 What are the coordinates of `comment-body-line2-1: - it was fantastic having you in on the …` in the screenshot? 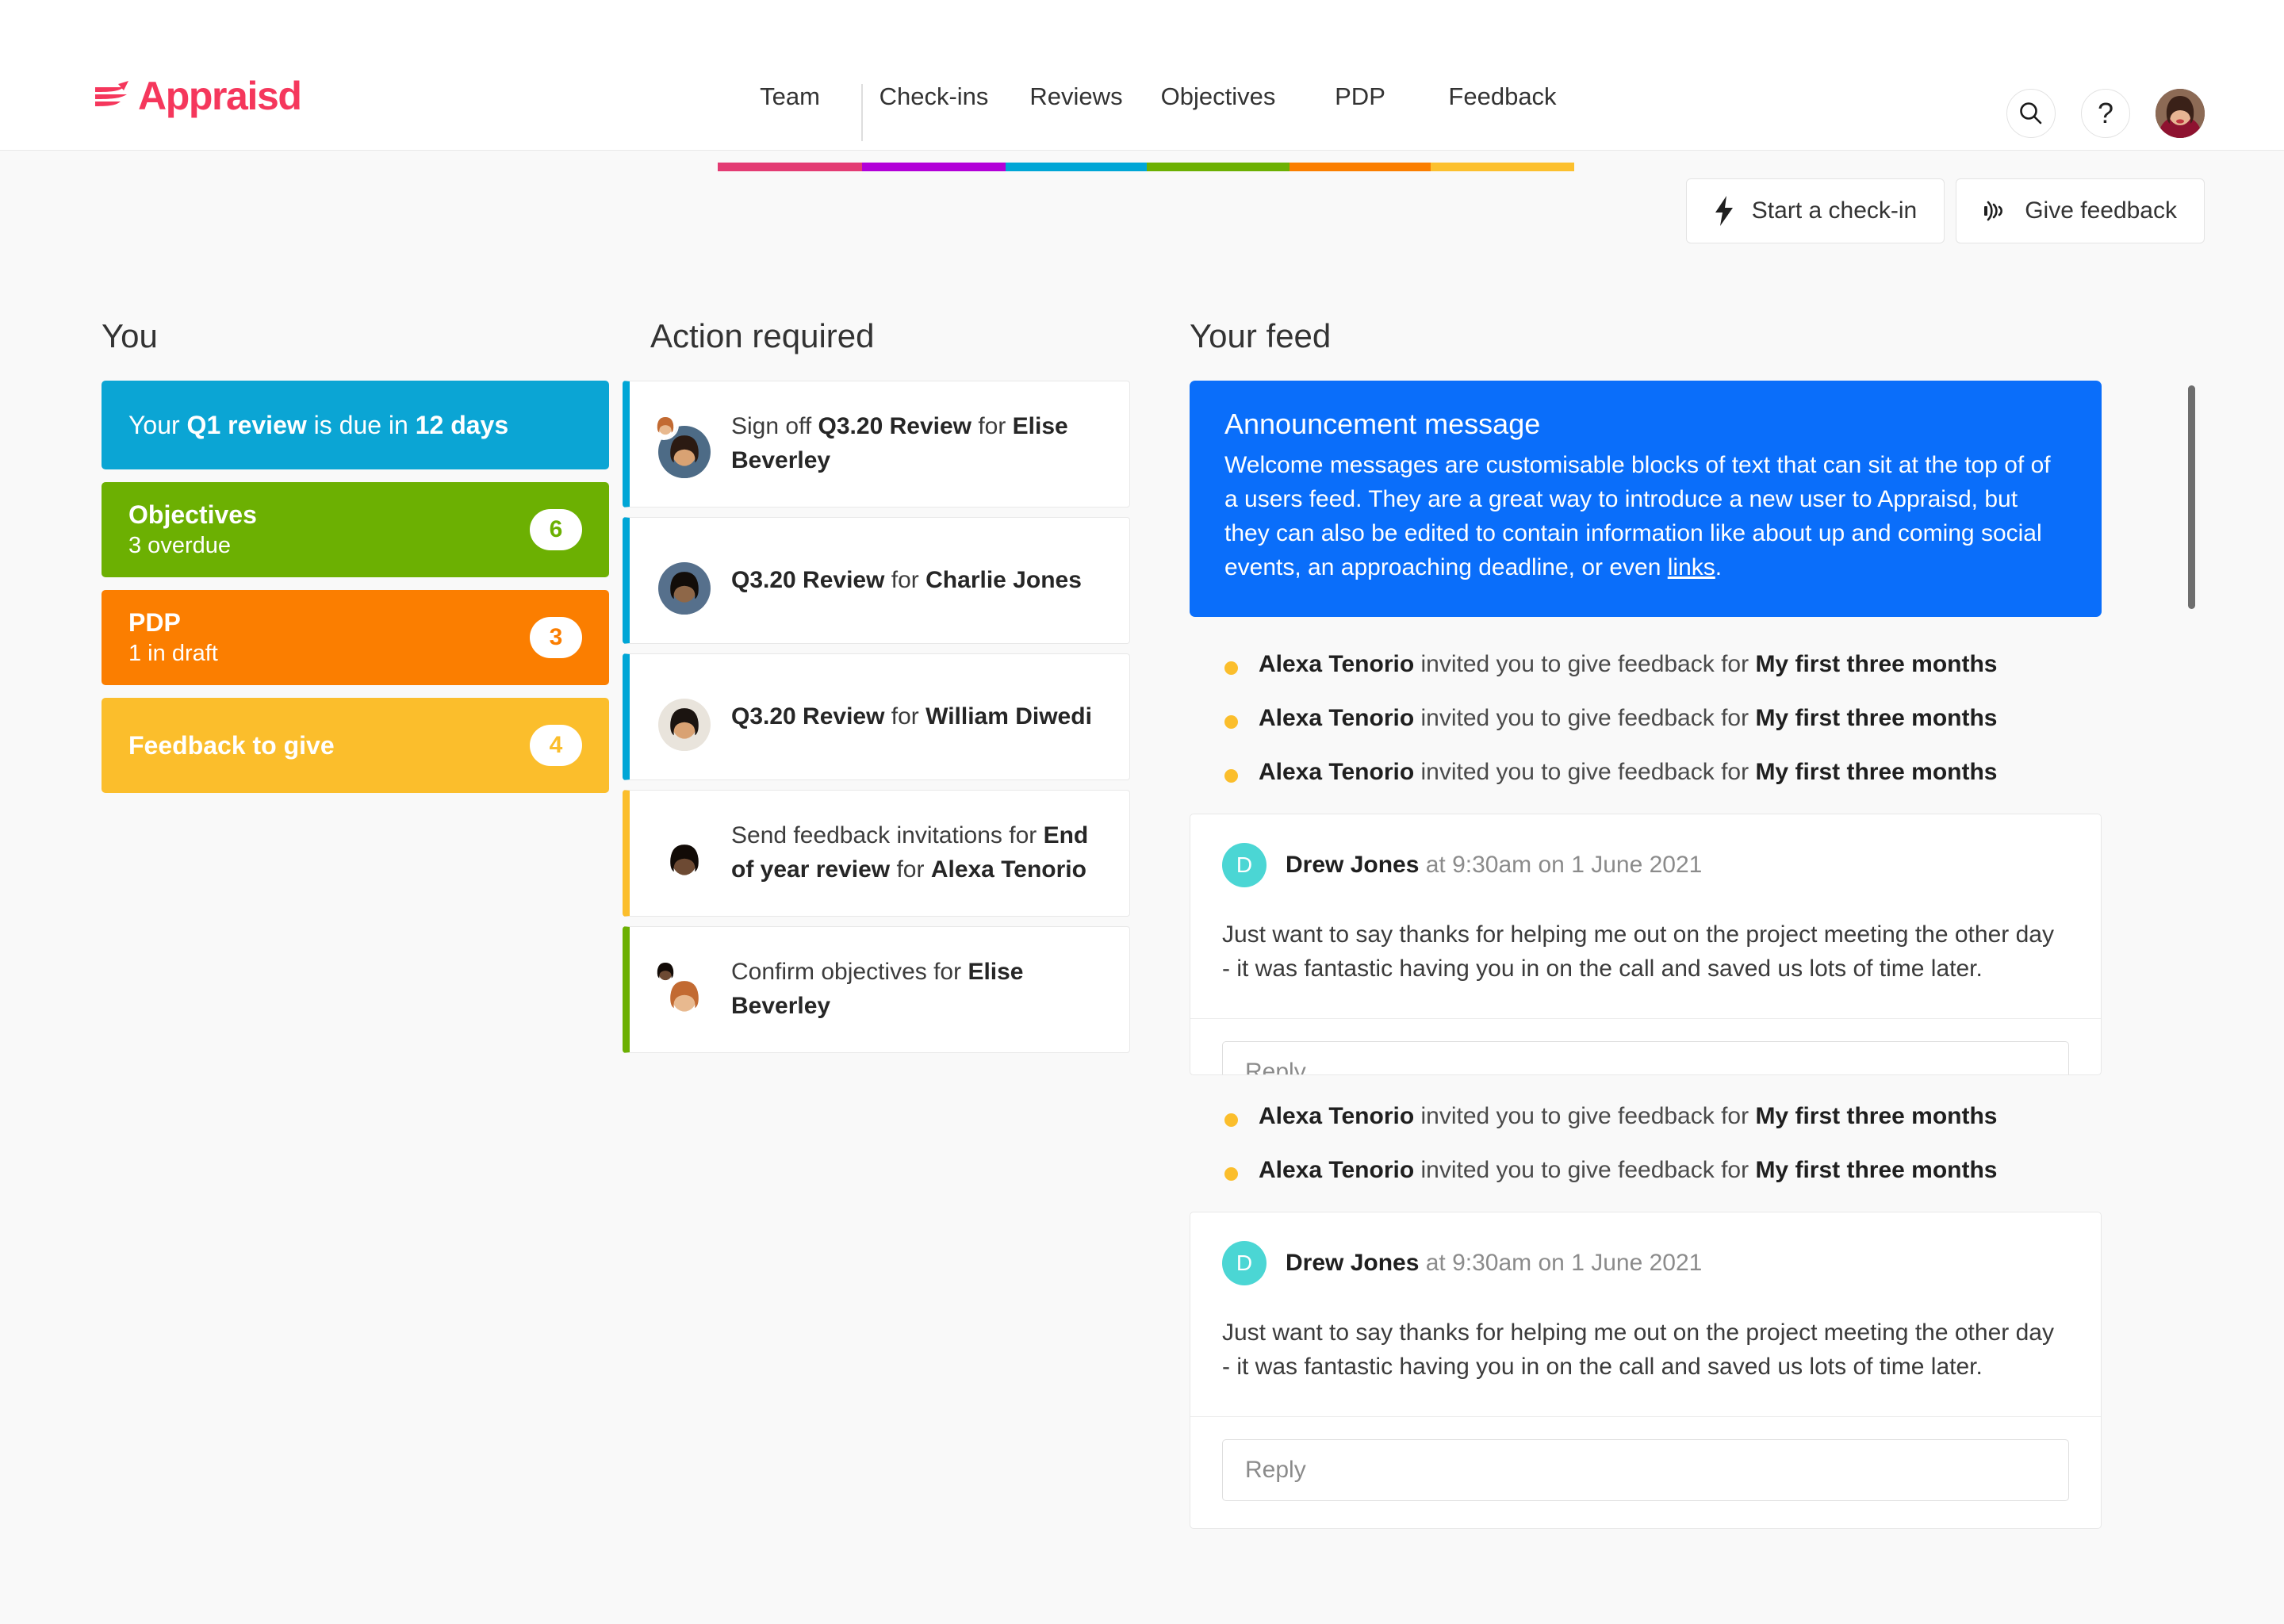 It's located at (1602, 969).